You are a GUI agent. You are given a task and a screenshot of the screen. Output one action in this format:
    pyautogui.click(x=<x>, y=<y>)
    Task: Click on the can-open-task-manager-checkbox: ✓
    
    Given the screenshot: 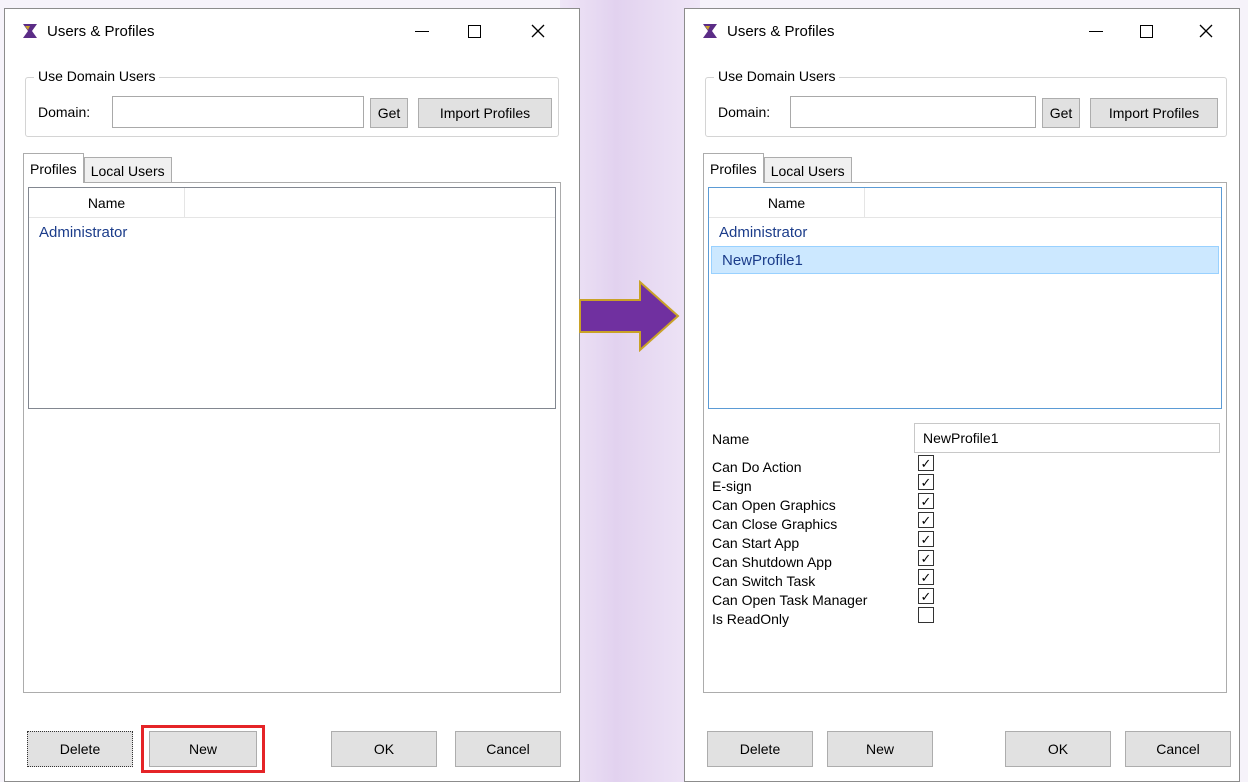 What is the action you would take?
    pyautogui.click(x=926, y=596)
    